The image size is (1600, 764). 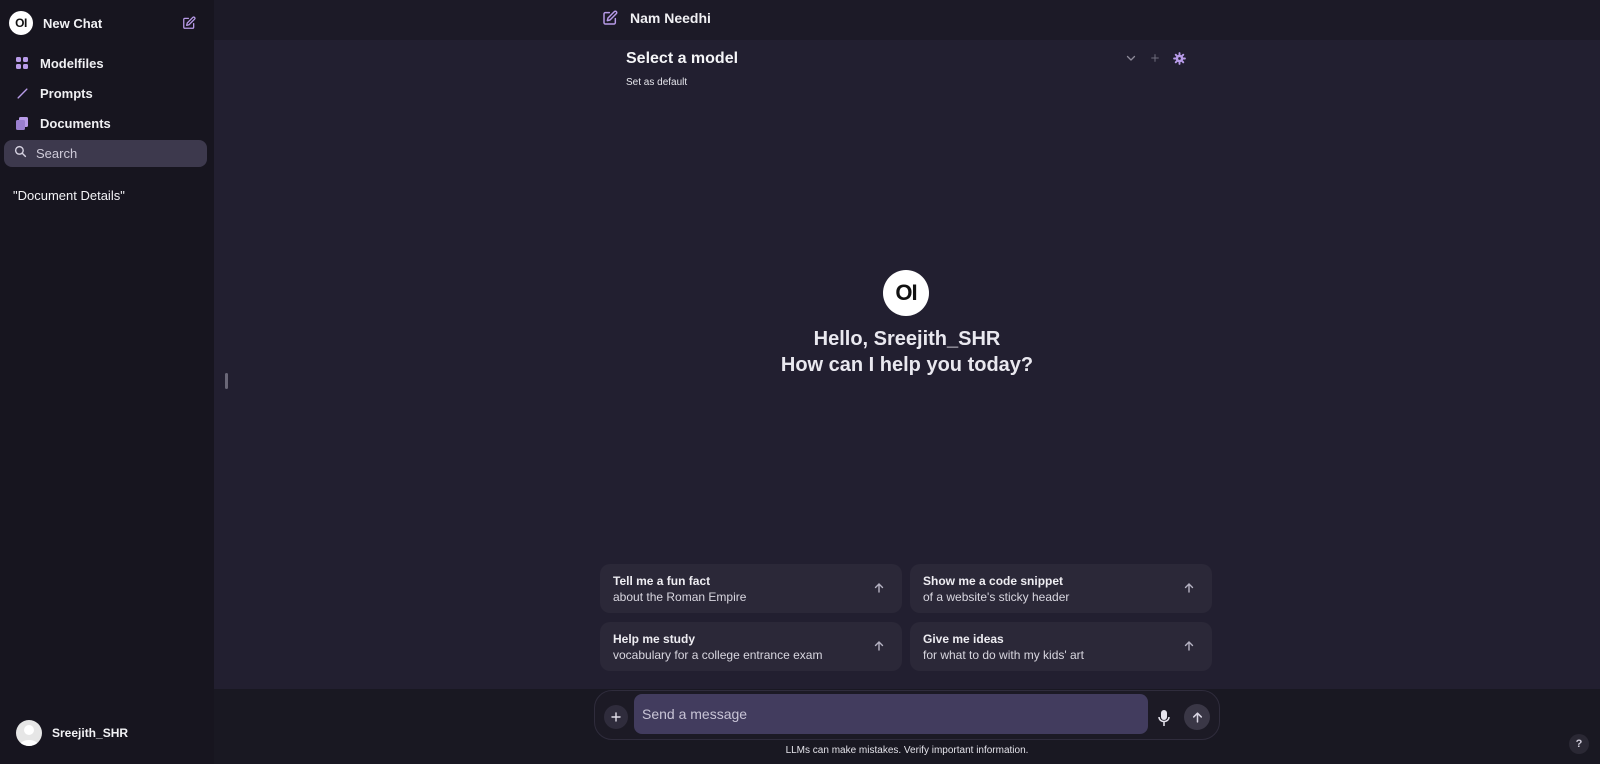 I want to click on sidebar-item-label: Modelfiles, so click(x=72, y=63).